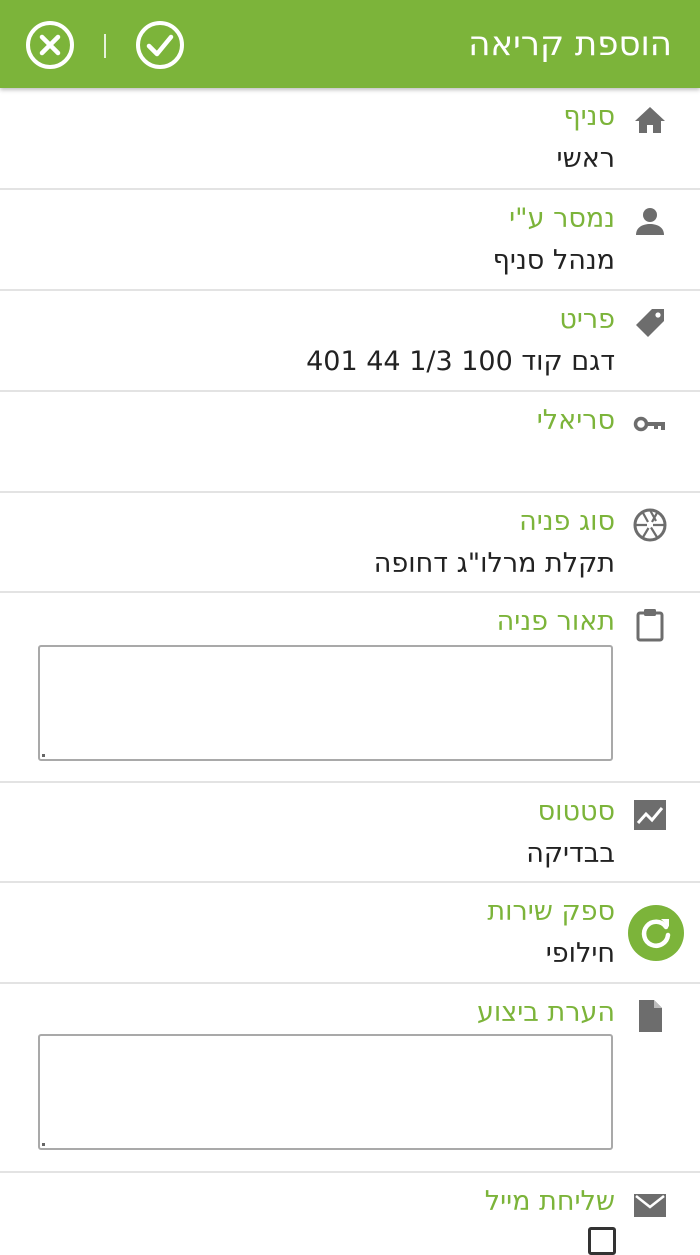 This screenshot has height=1255, width=700. I want to click on check-circle-icon, so click(160, 45).